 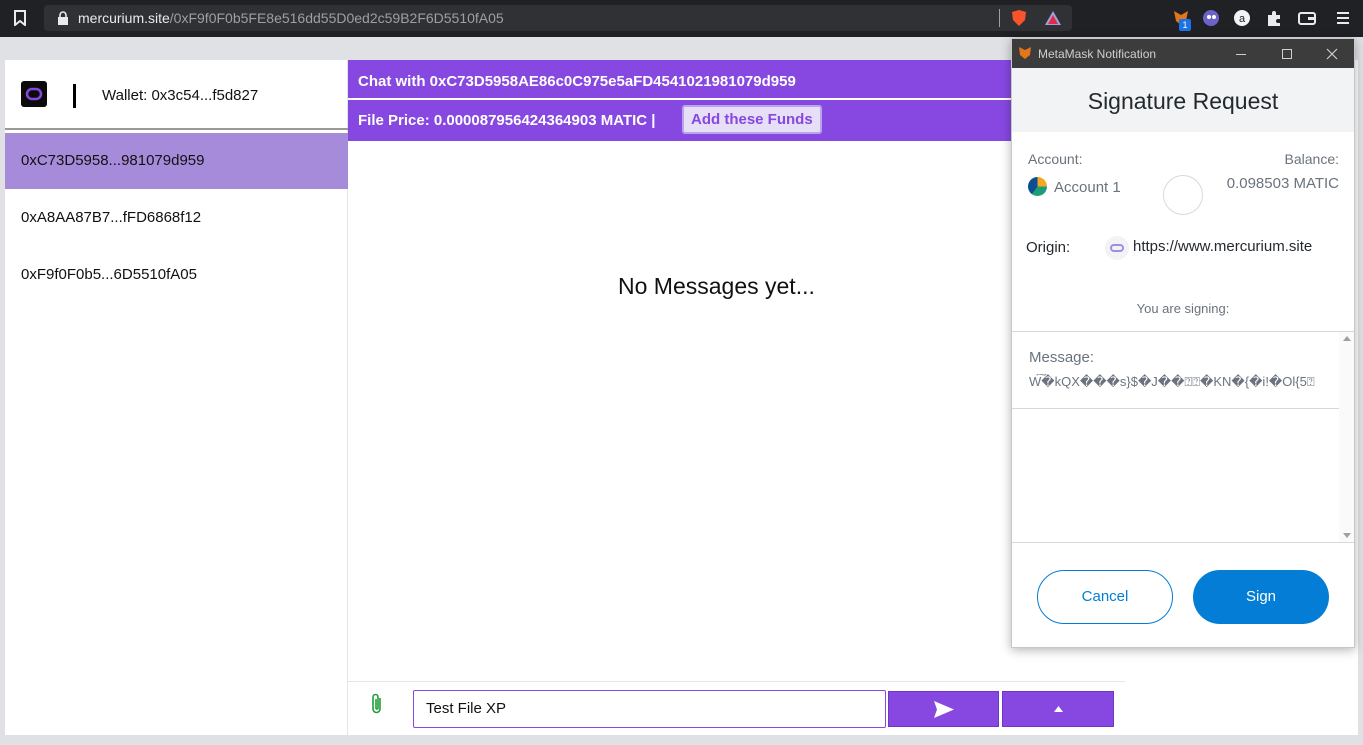 I want to click on send-button, so click(x=943, y=709).